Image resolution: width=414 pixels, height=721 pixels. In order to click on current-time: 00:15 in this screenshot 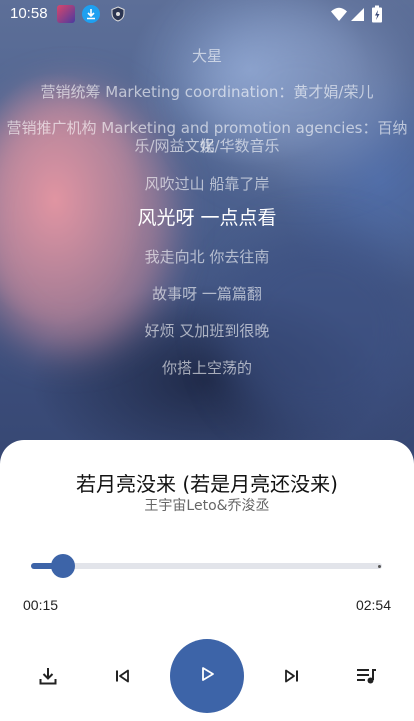, I will do `click(41, 605)`.